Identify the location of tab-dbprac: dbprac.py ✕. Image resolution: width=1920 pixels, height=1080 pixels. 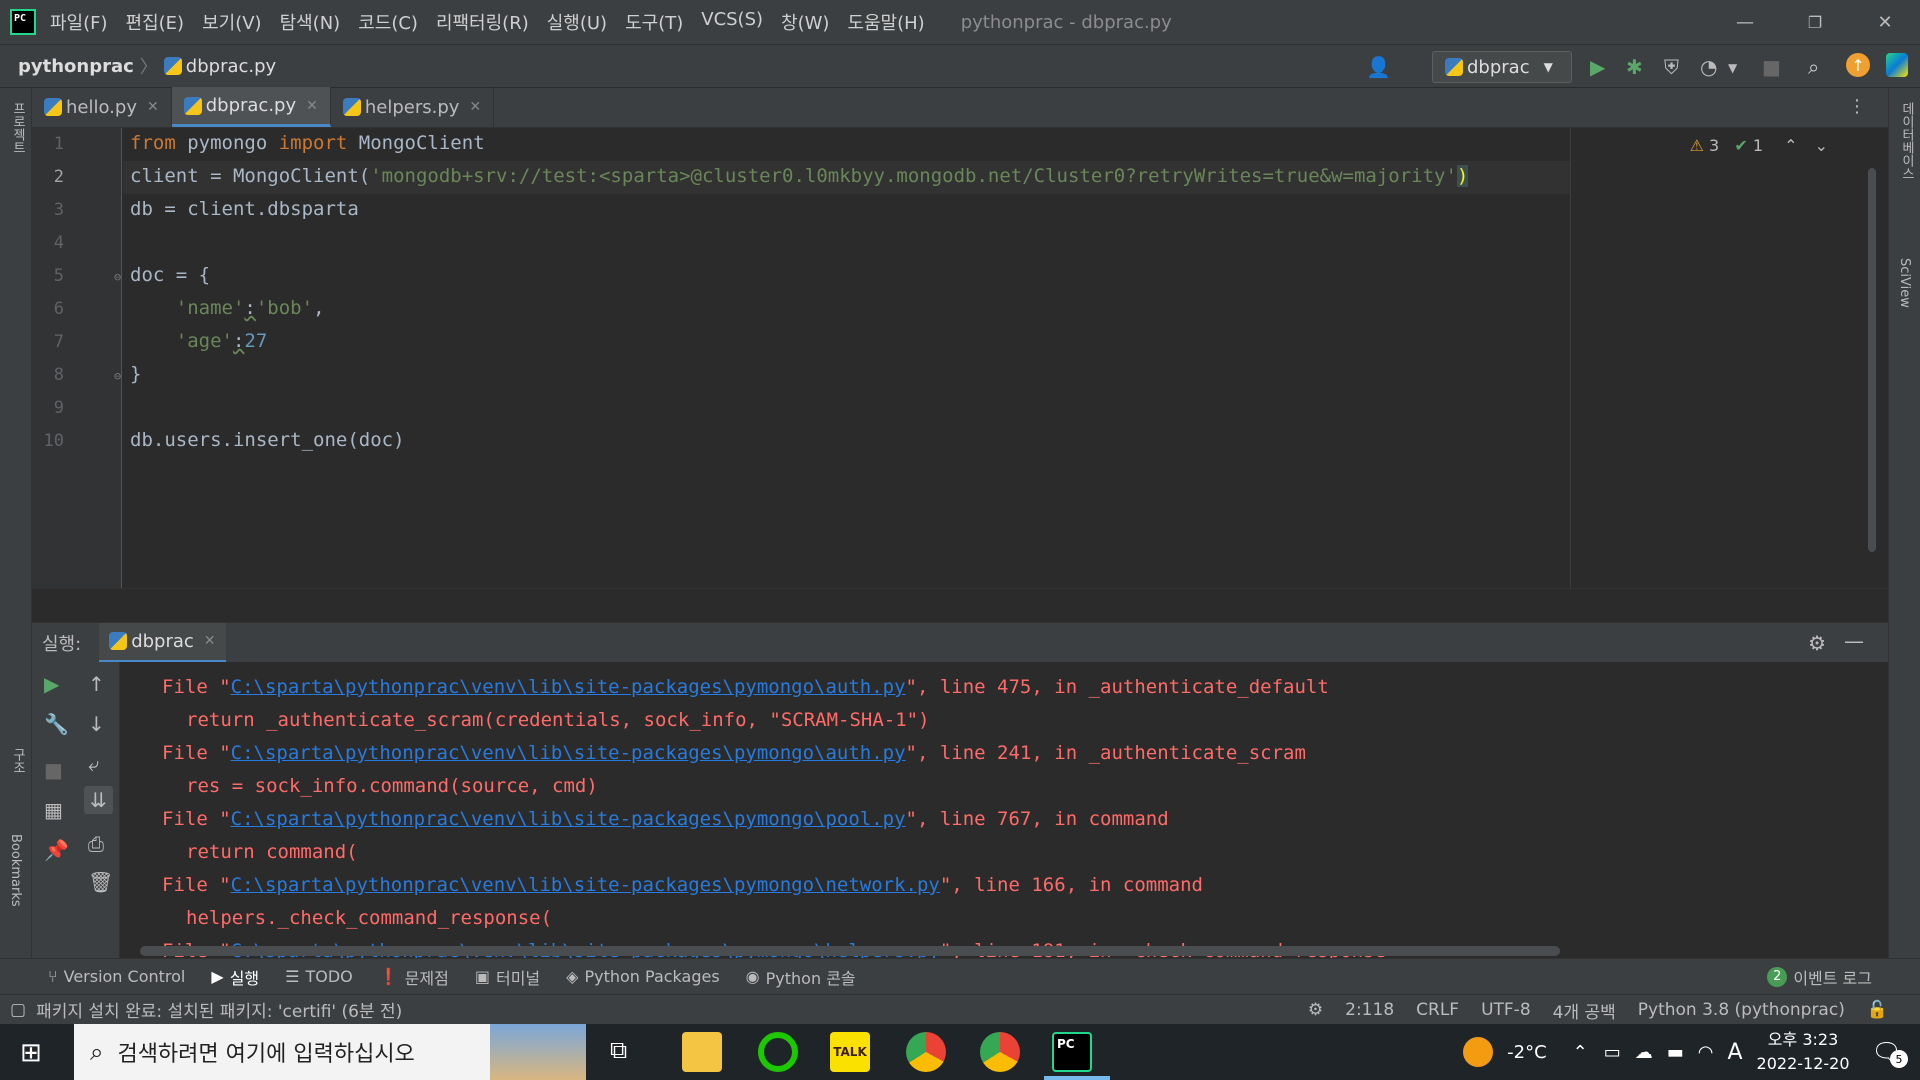
(251, 107).